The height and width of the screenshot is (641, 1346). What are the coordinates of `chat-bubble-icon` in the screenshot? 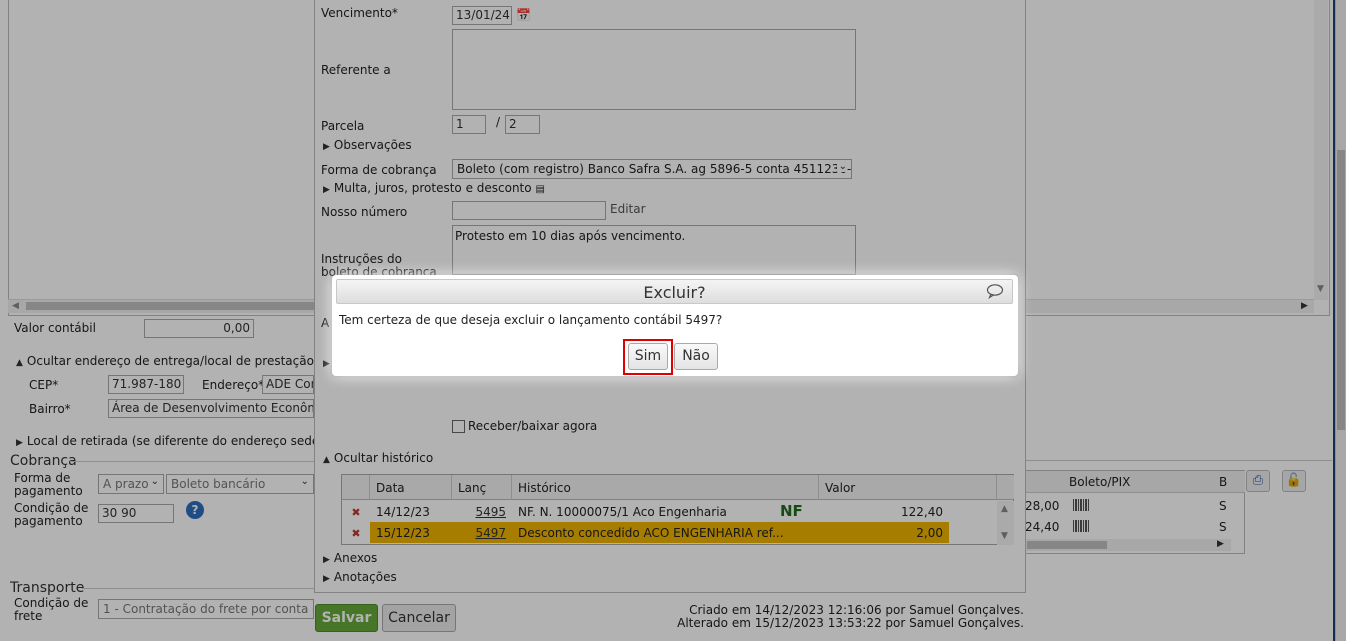 It's located at (995, 291).